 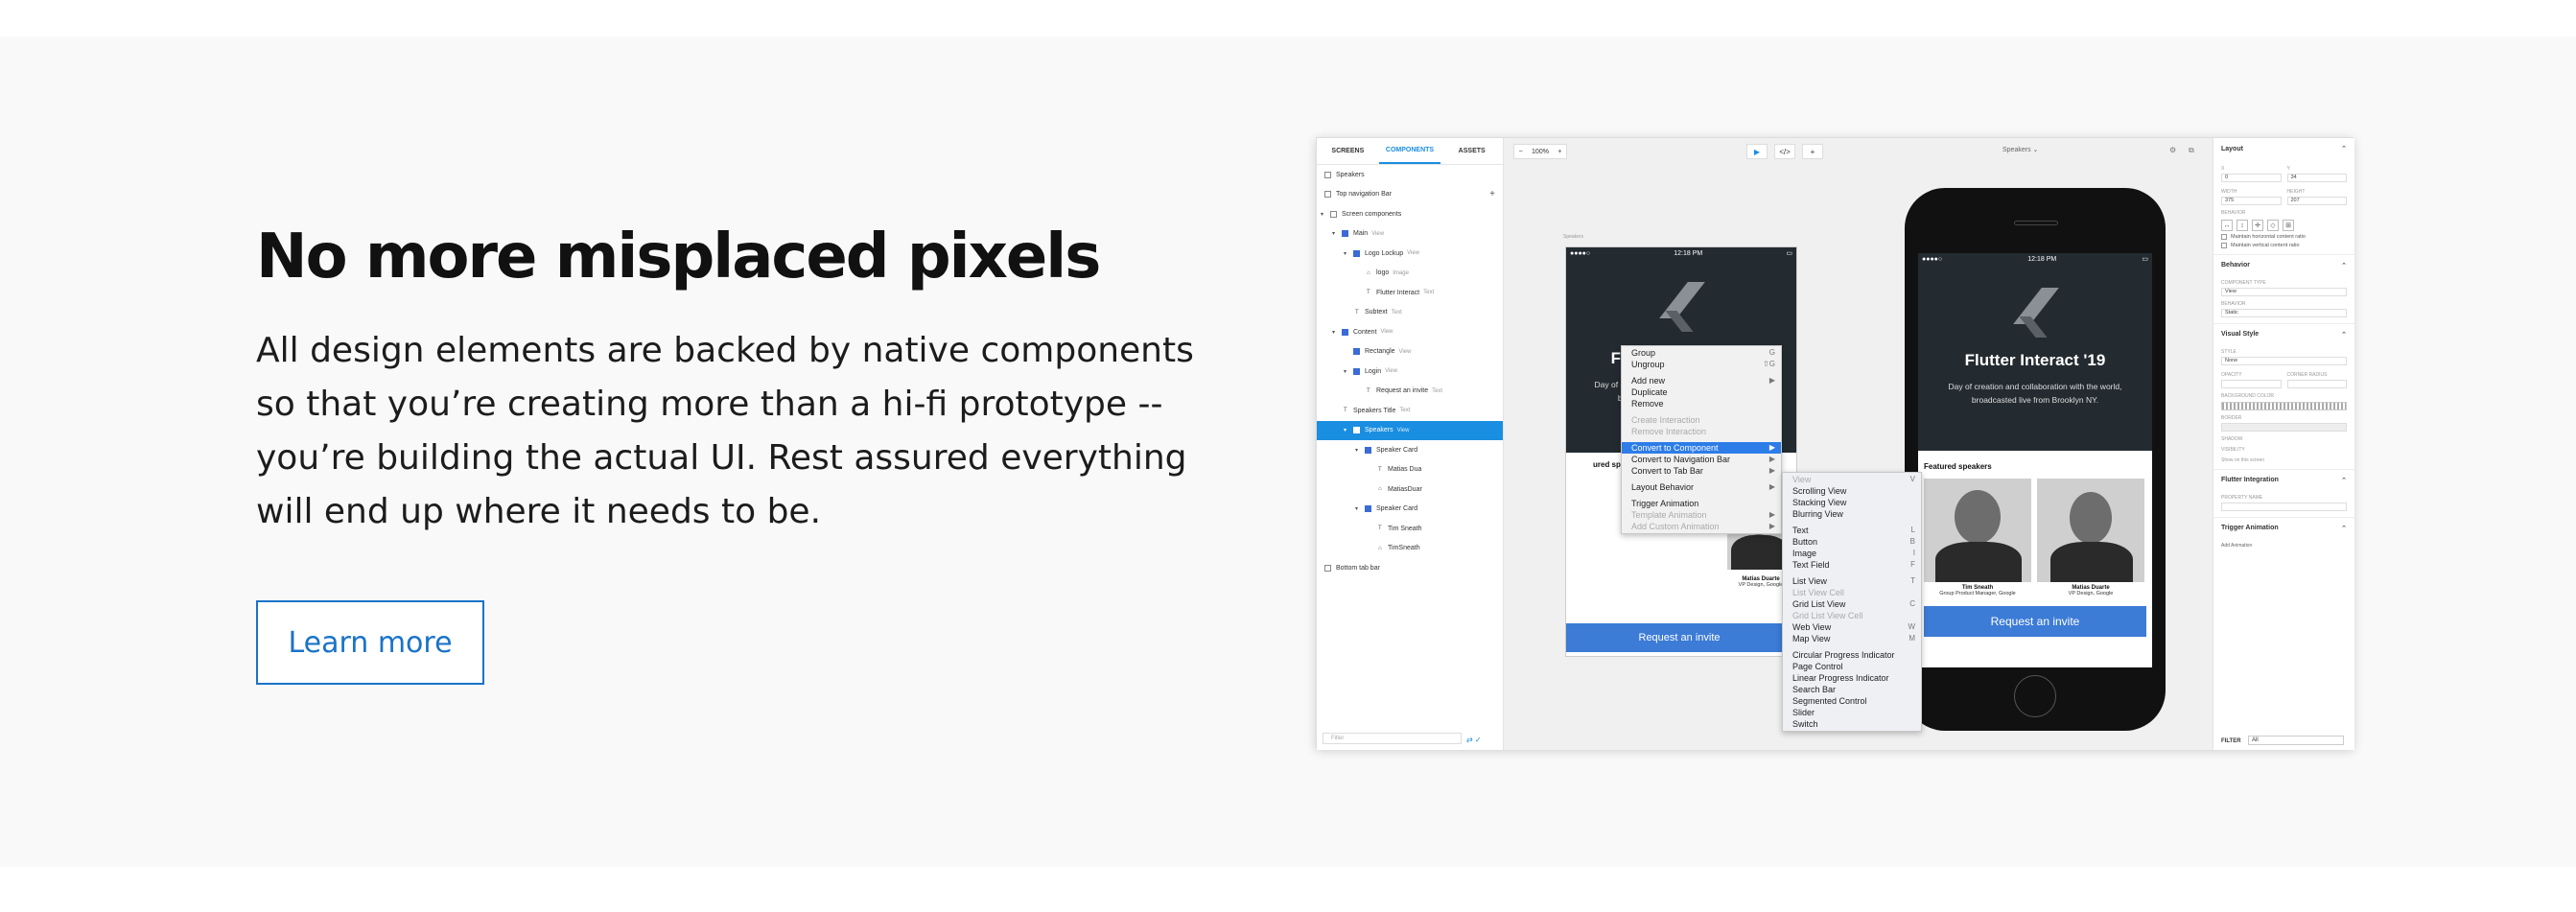 What do you see at coordinates (1410, 175) in the screenshot?
I see `tree-item: Speakers` at bounding box center [1410, 175].